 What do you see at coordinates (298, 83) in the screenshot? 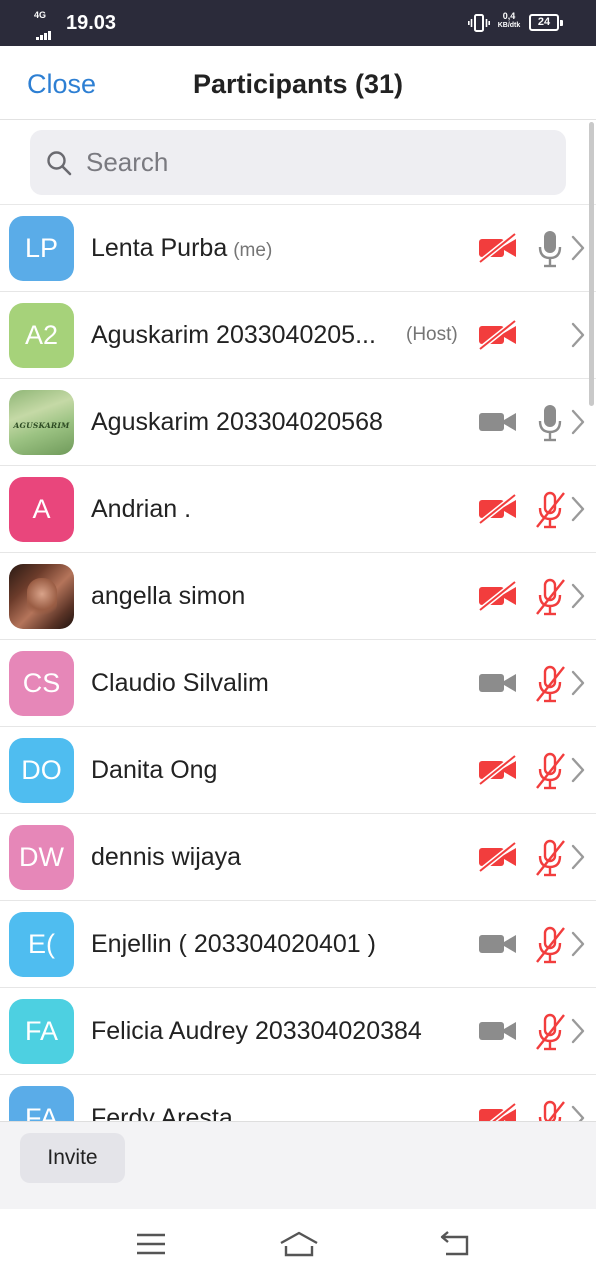
I see `participants-header: Close Participants (31)` at bounding box center [298, 83].